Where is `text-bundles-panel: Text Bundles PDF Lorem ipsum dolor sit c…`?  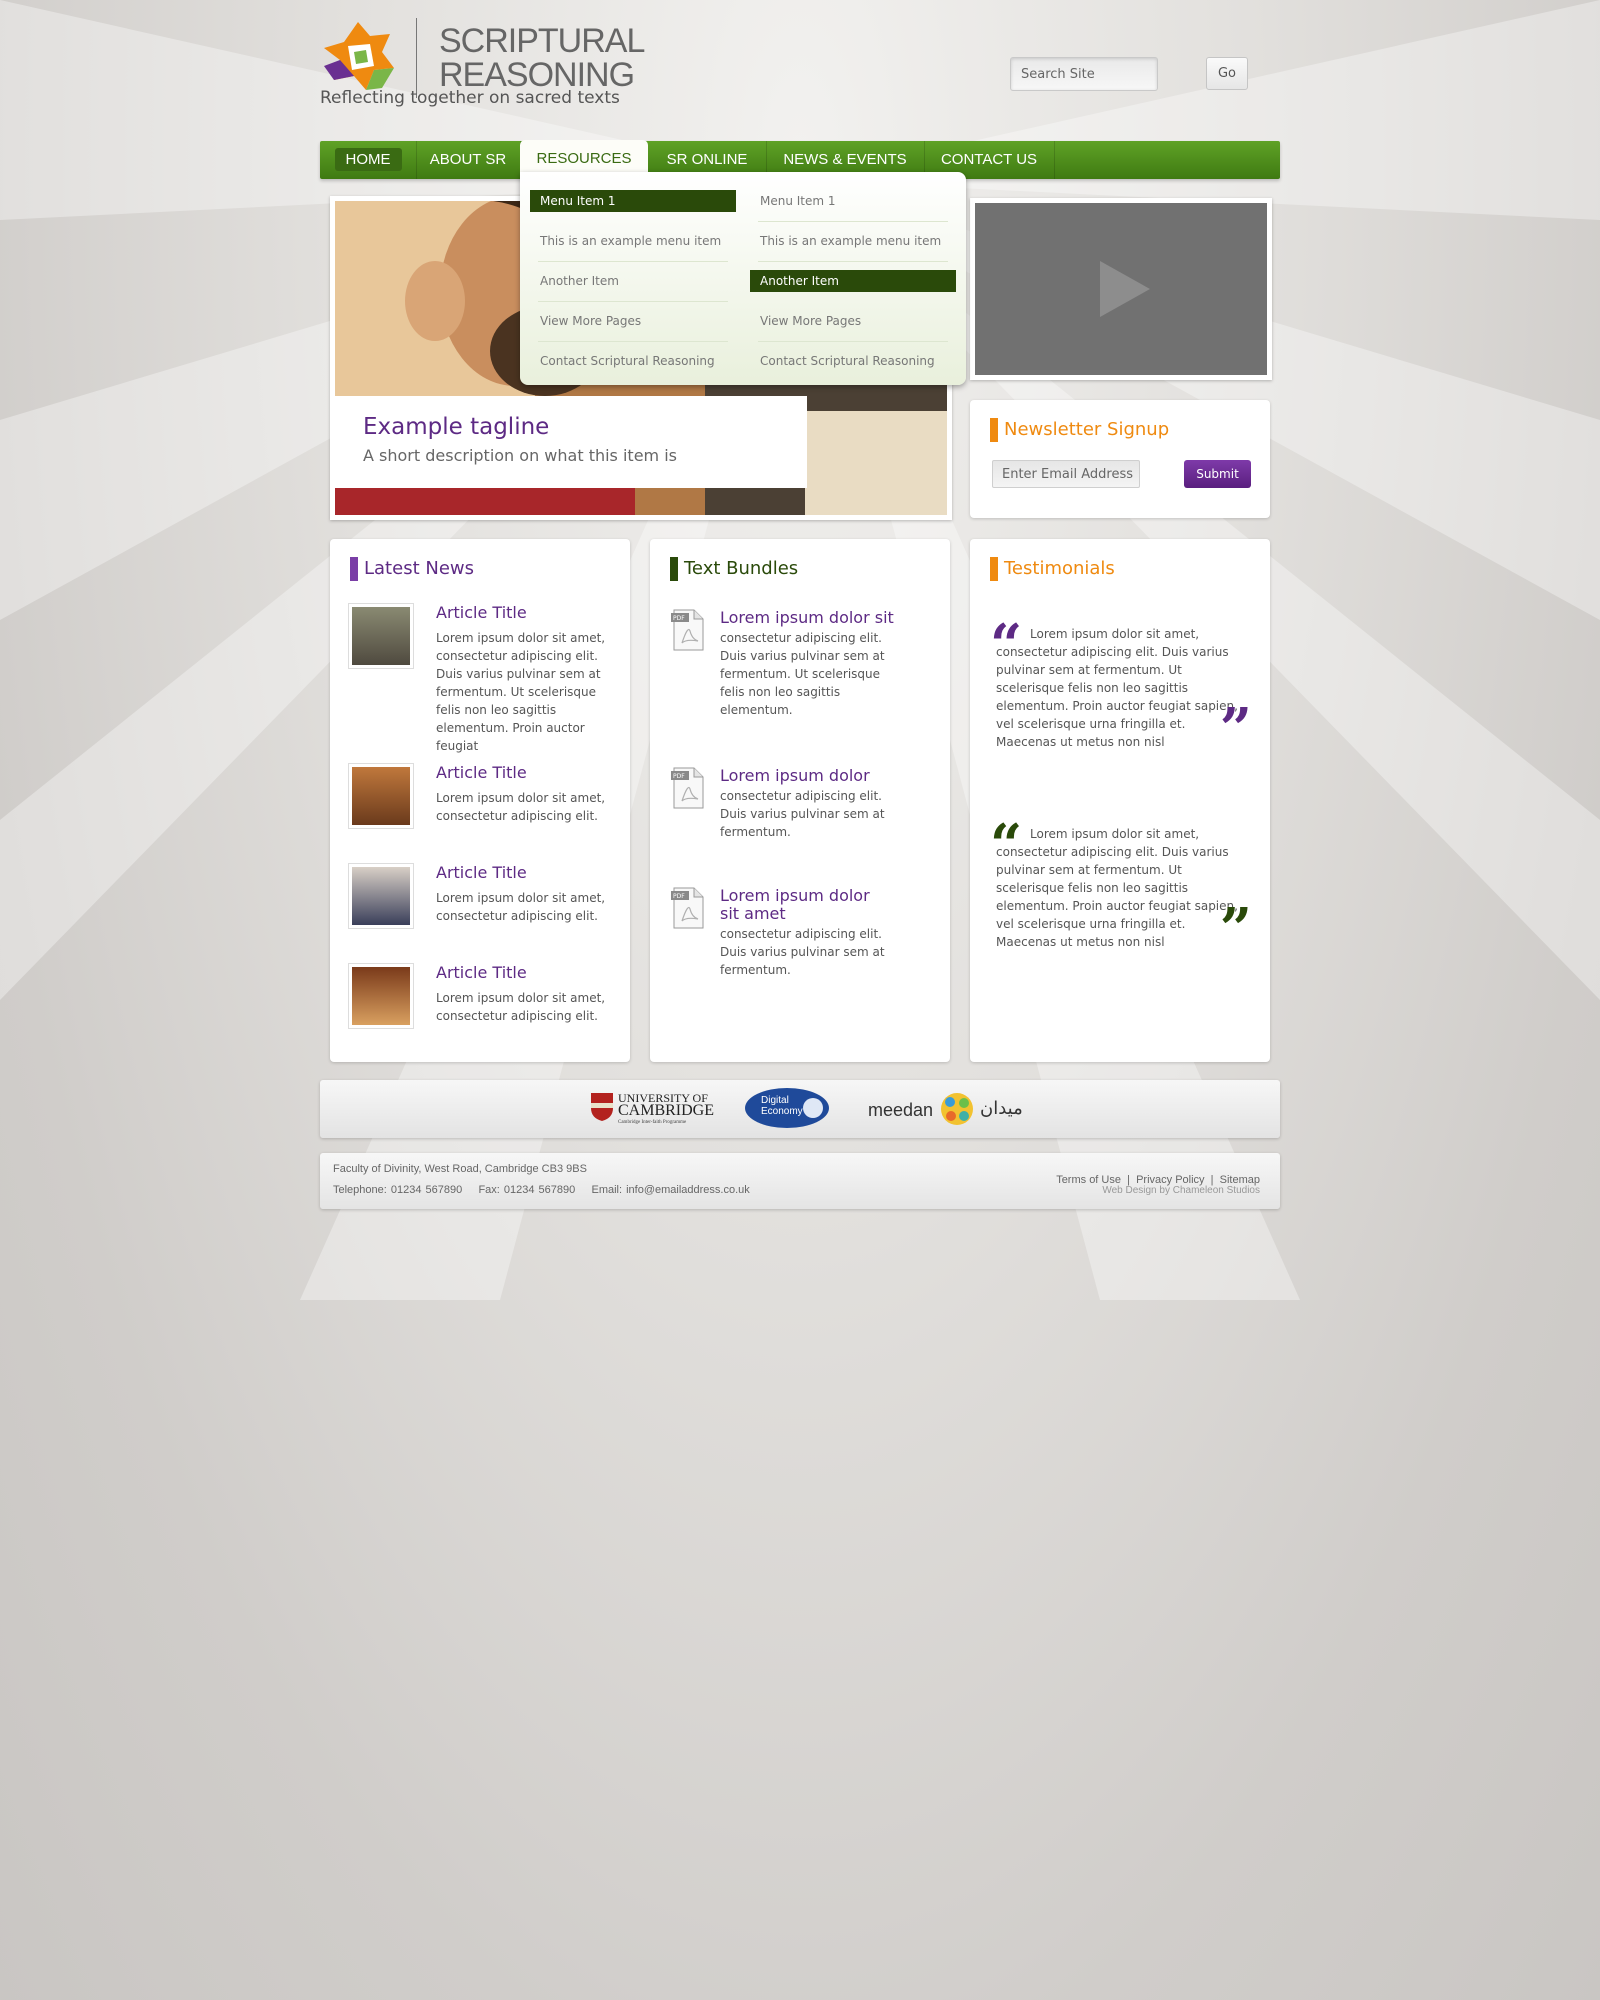 text-bundles-panel: Text Bundles PDF Lorem ipsum dolor sit c… is located at coordinates (800, 800).